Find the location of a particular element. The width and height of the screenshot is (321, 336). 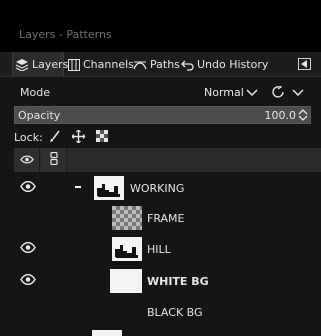

layer-name: WHITE BG is located at coordinates (178, 281).